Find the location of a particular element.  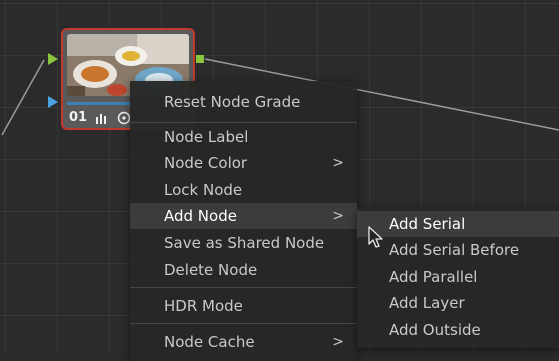

menu-item-label: Add Serial is located at coordinates (427, 224).